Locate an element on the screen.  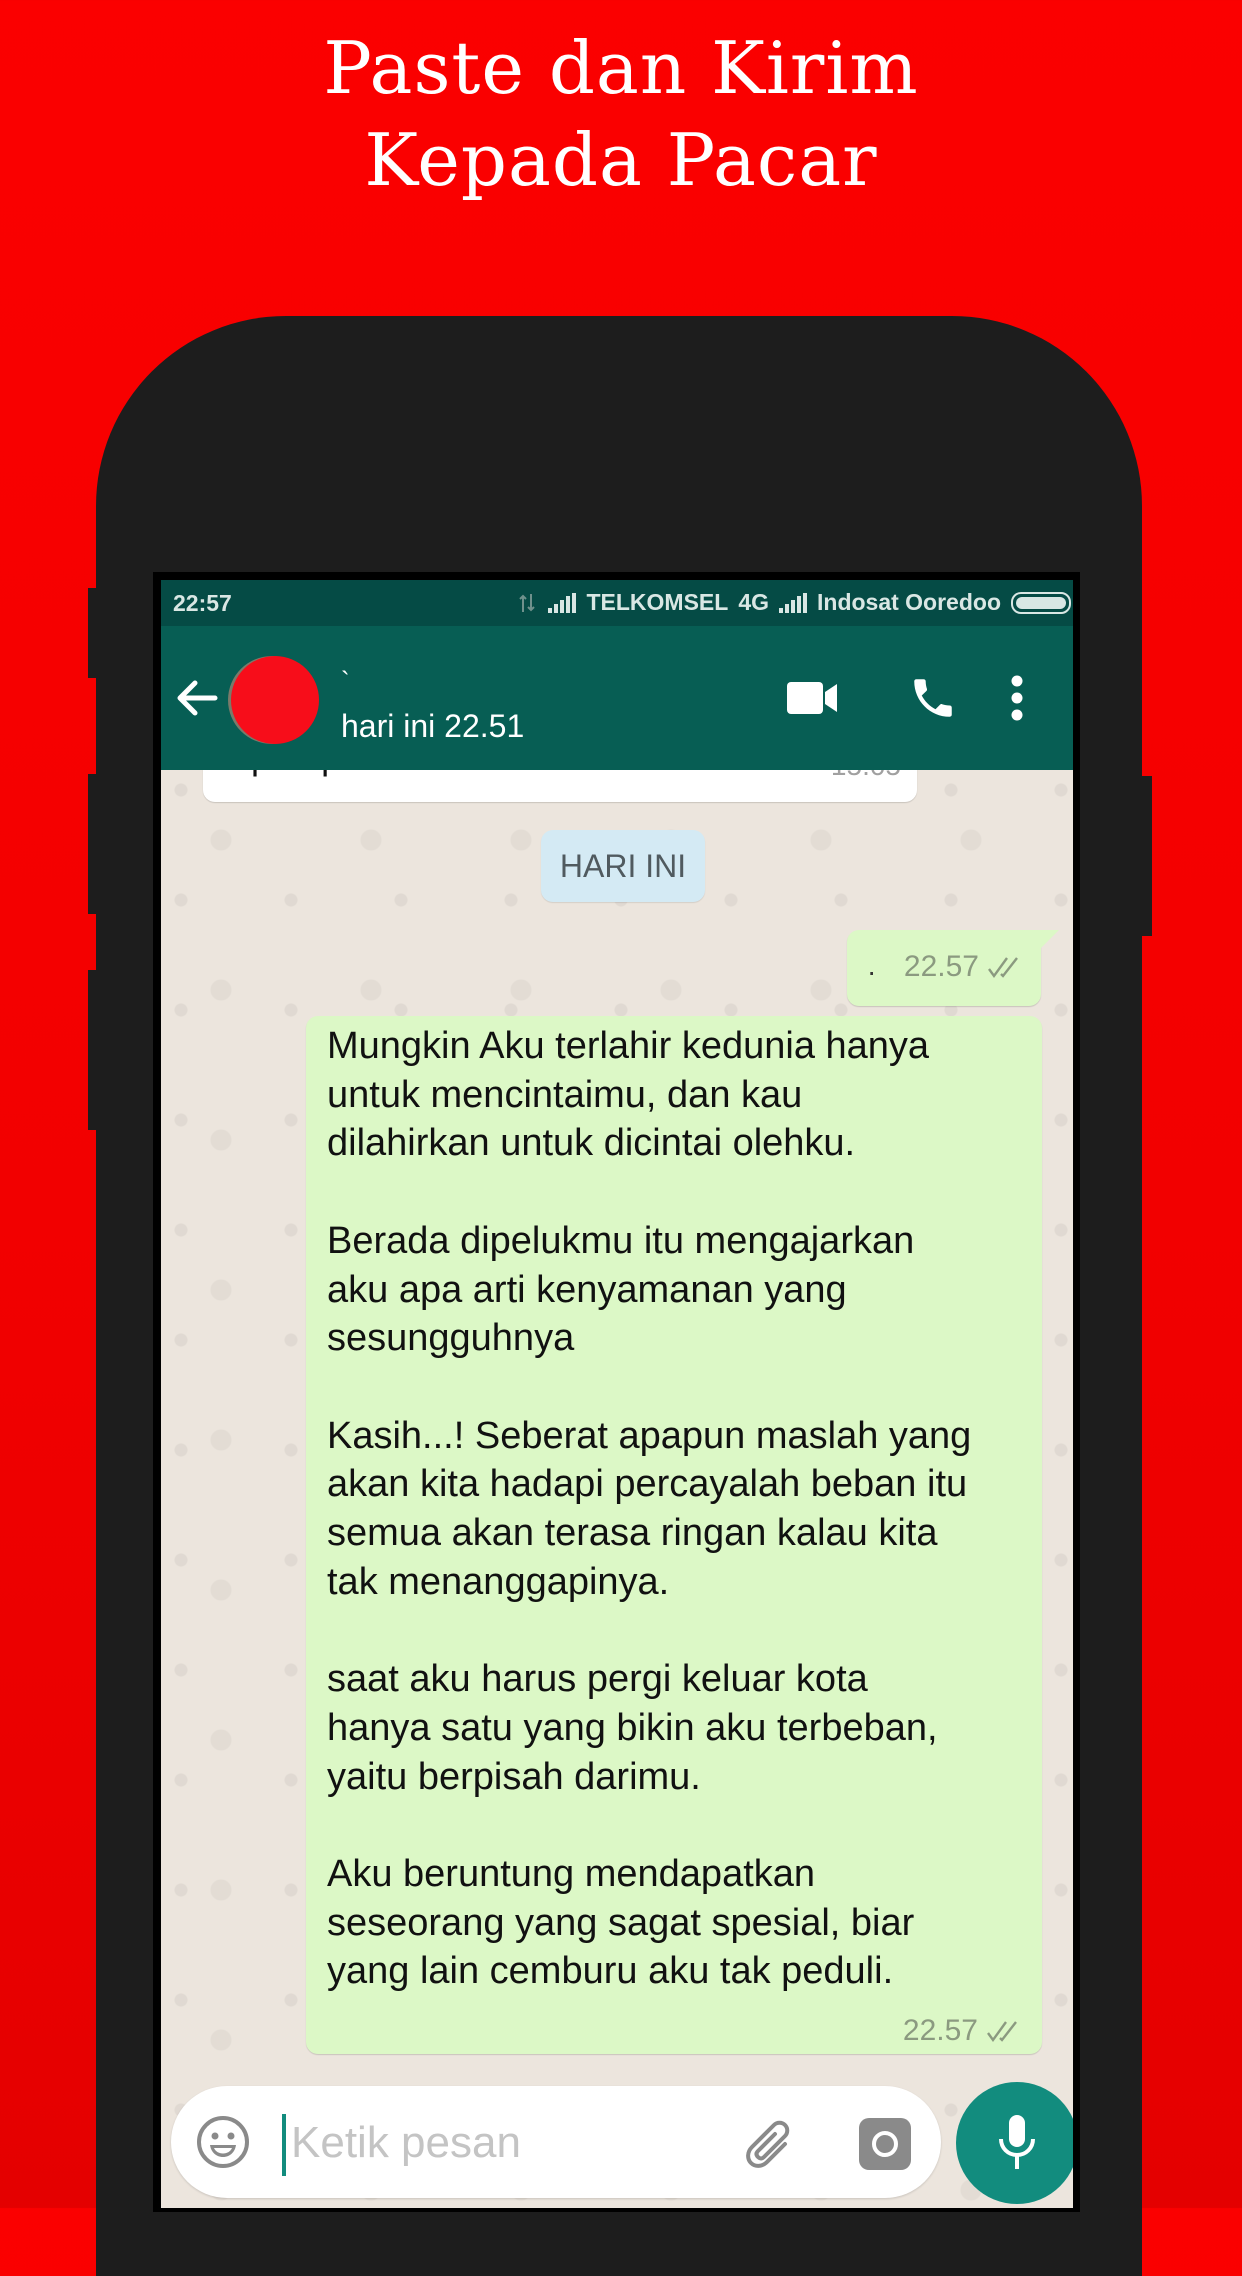
headline-line-2: Kepada Pacar is located at coordinates (621, 160).